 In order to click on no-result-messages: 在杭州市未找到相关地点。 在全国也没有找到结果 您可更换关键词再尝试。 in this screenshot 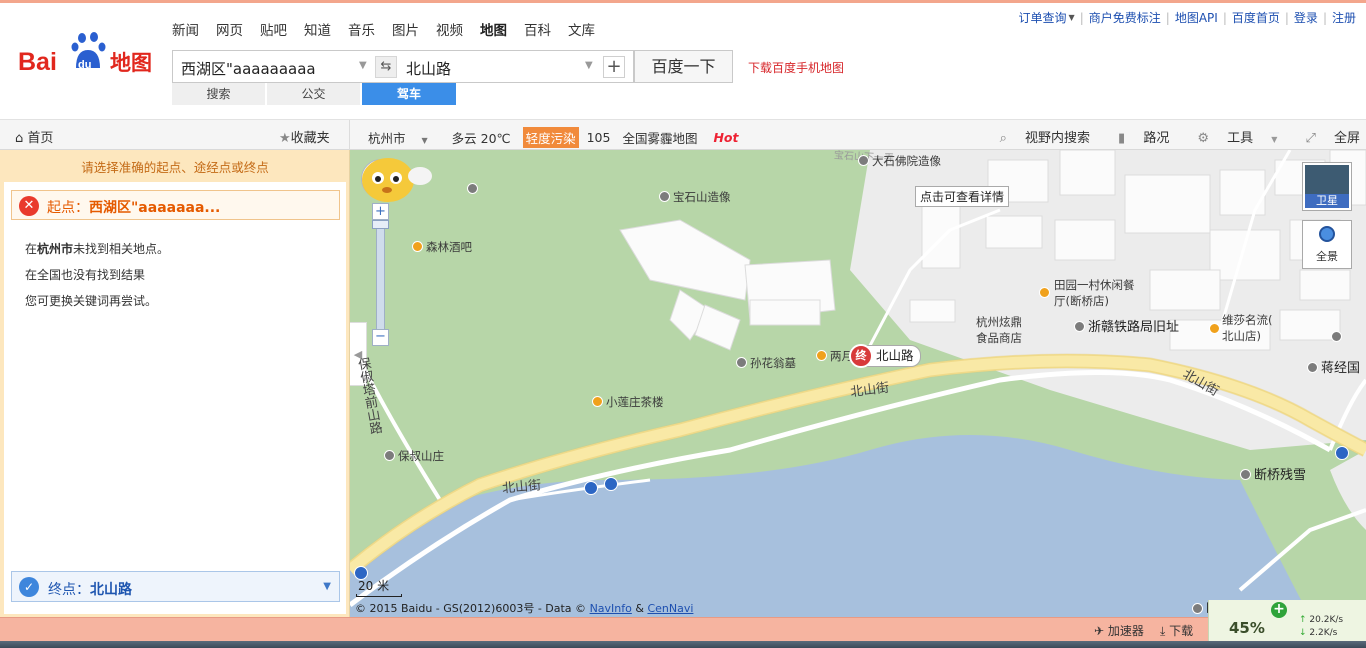, I will do `click(97, 275)`.